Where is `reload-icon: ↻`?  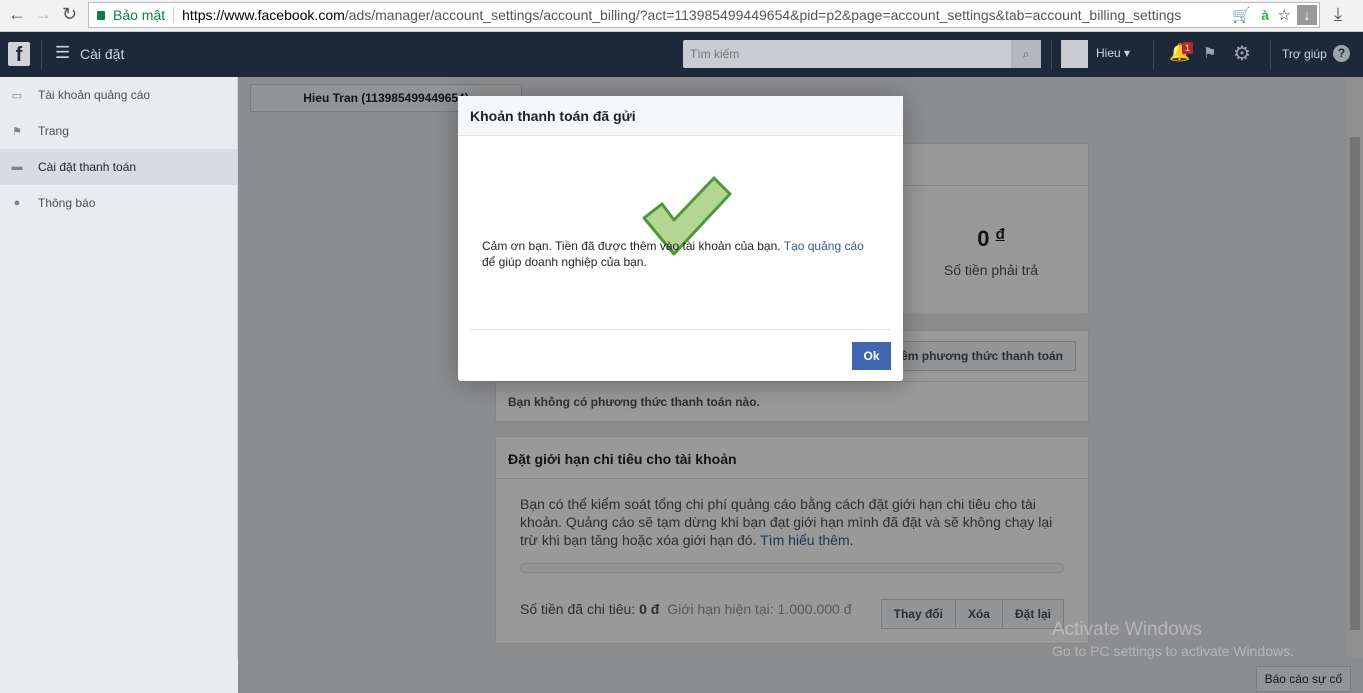 reload-icon: ↻ is located at coordinates (69, 14).